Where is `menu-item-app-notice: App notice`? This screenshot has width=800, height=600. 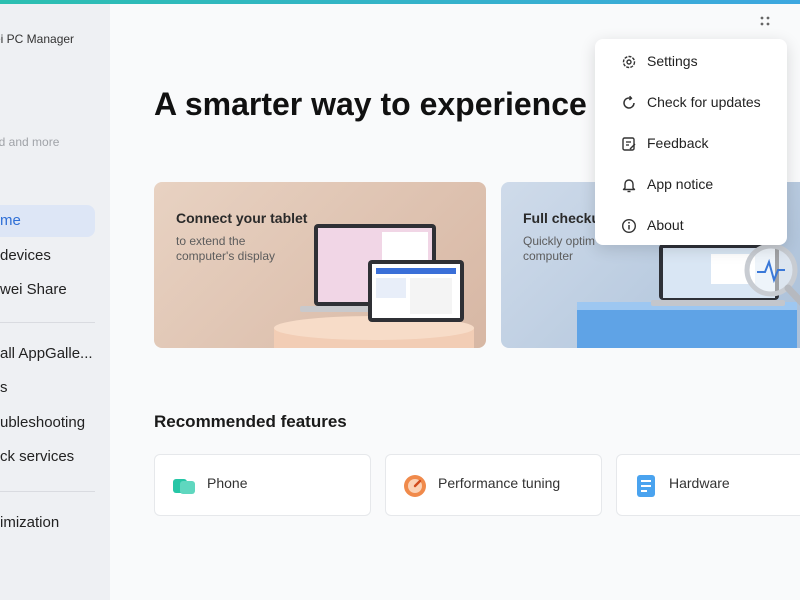 menu-item-app-notice: App notice is located at coordinates (691, 185).